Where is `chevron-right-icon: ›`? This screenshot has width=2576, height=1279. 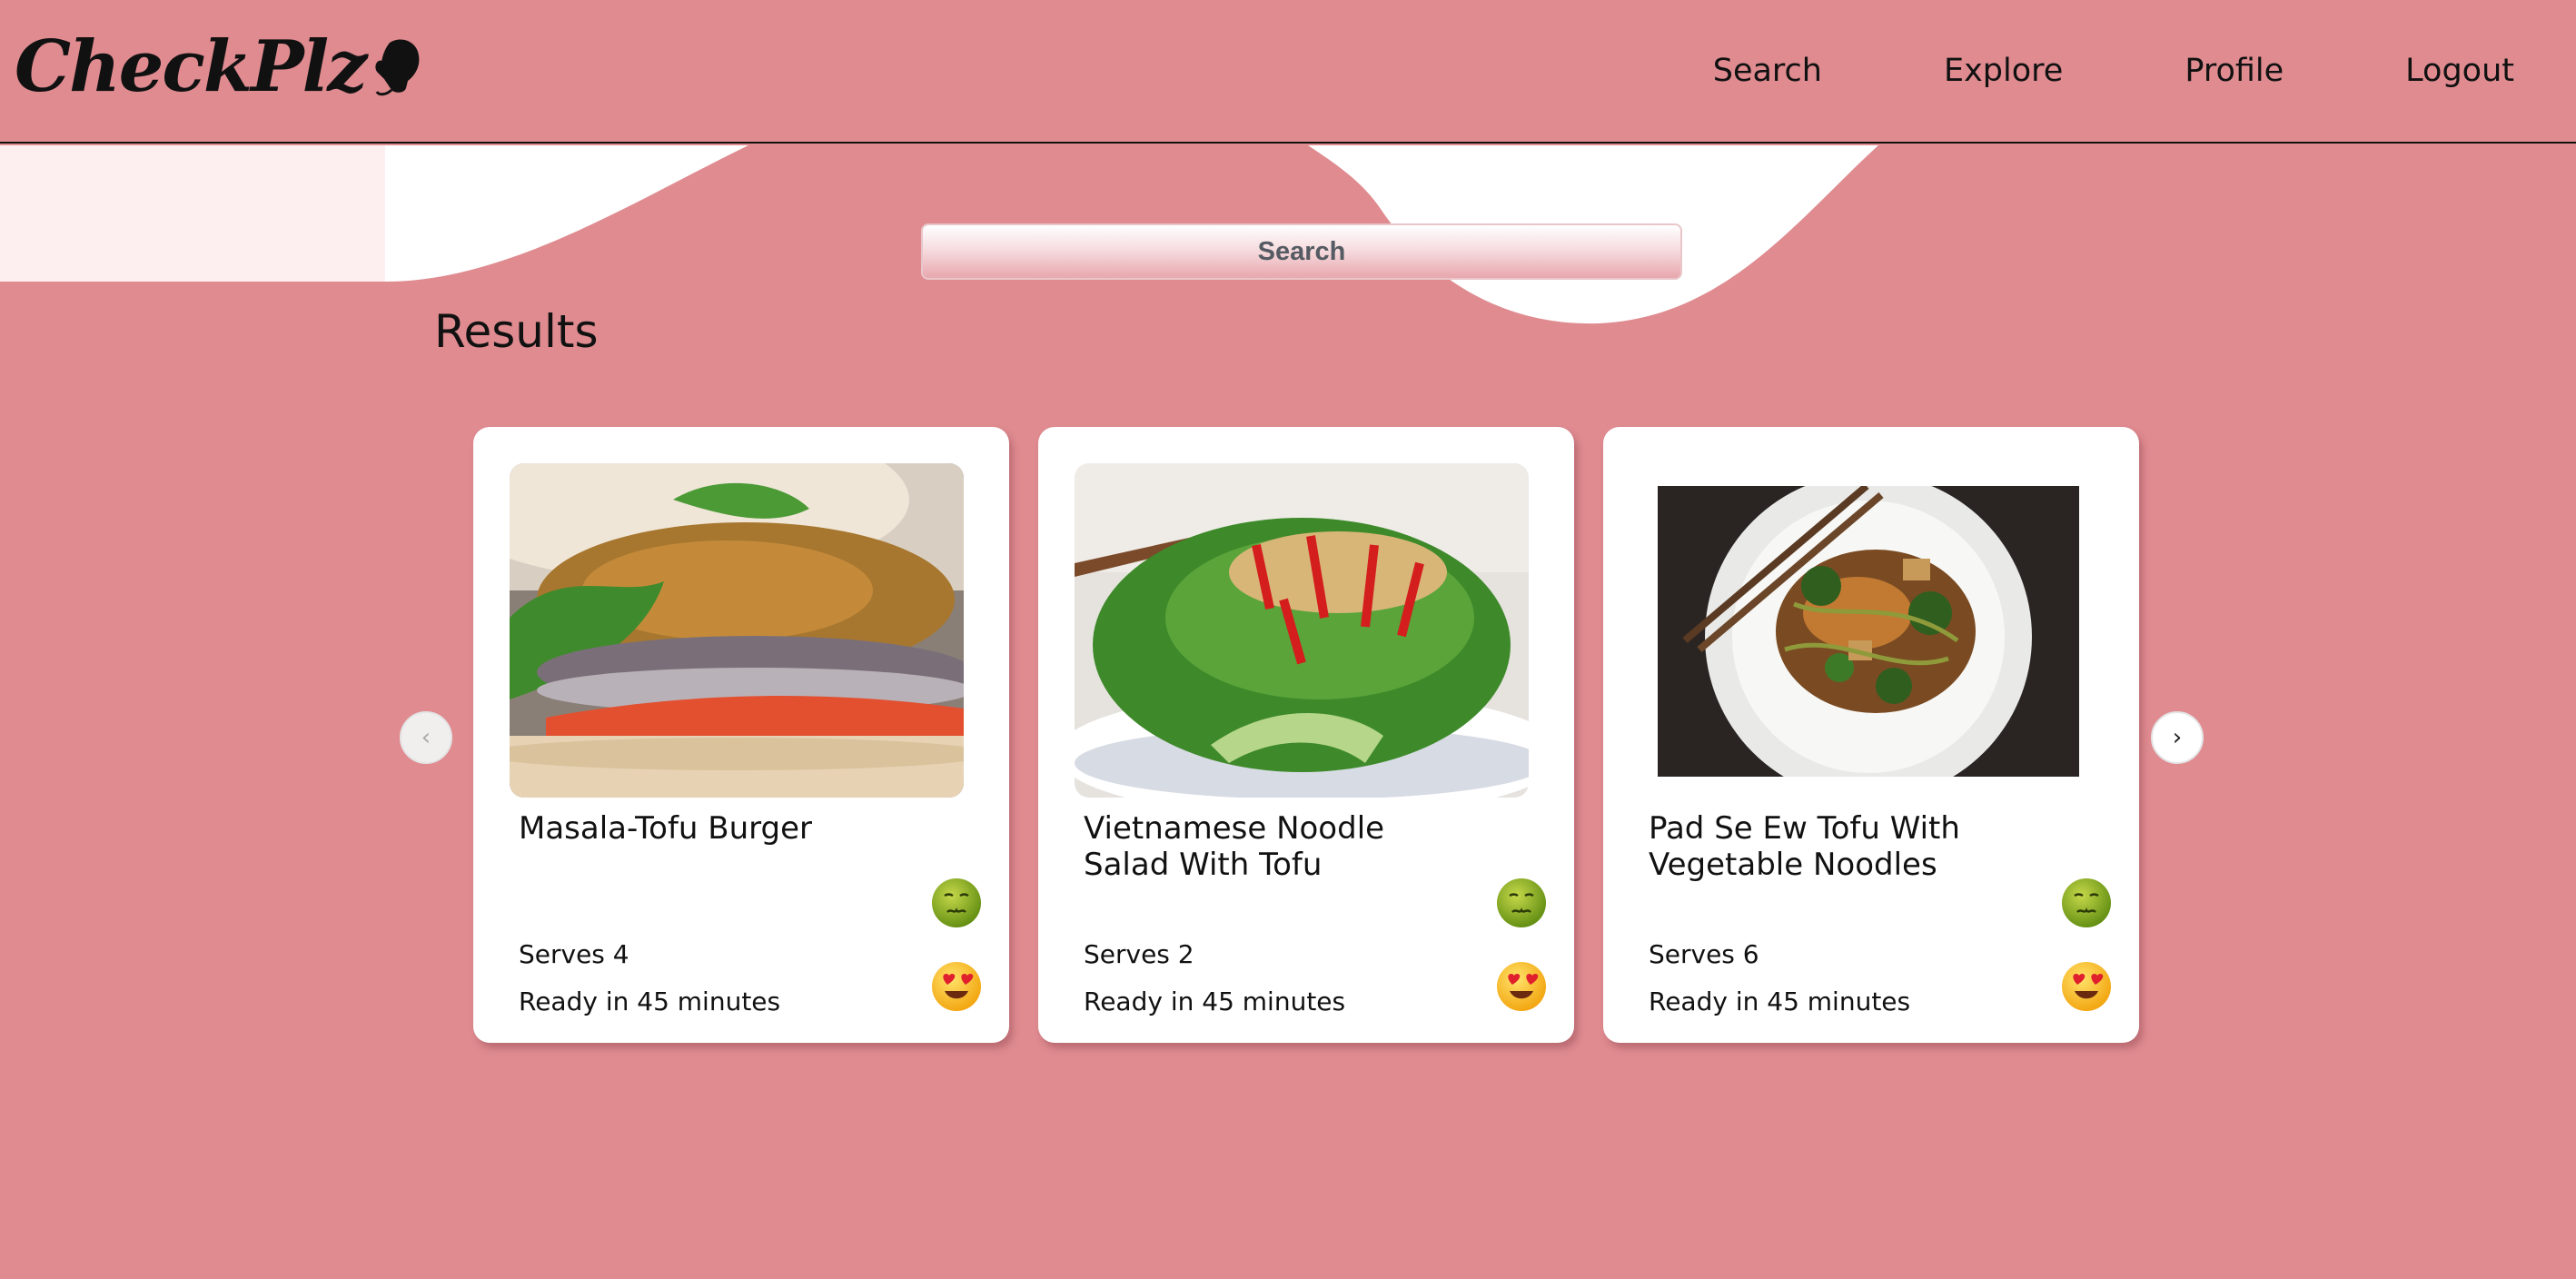
chevron-right-icon: › is located at coordinates (2177, 737).